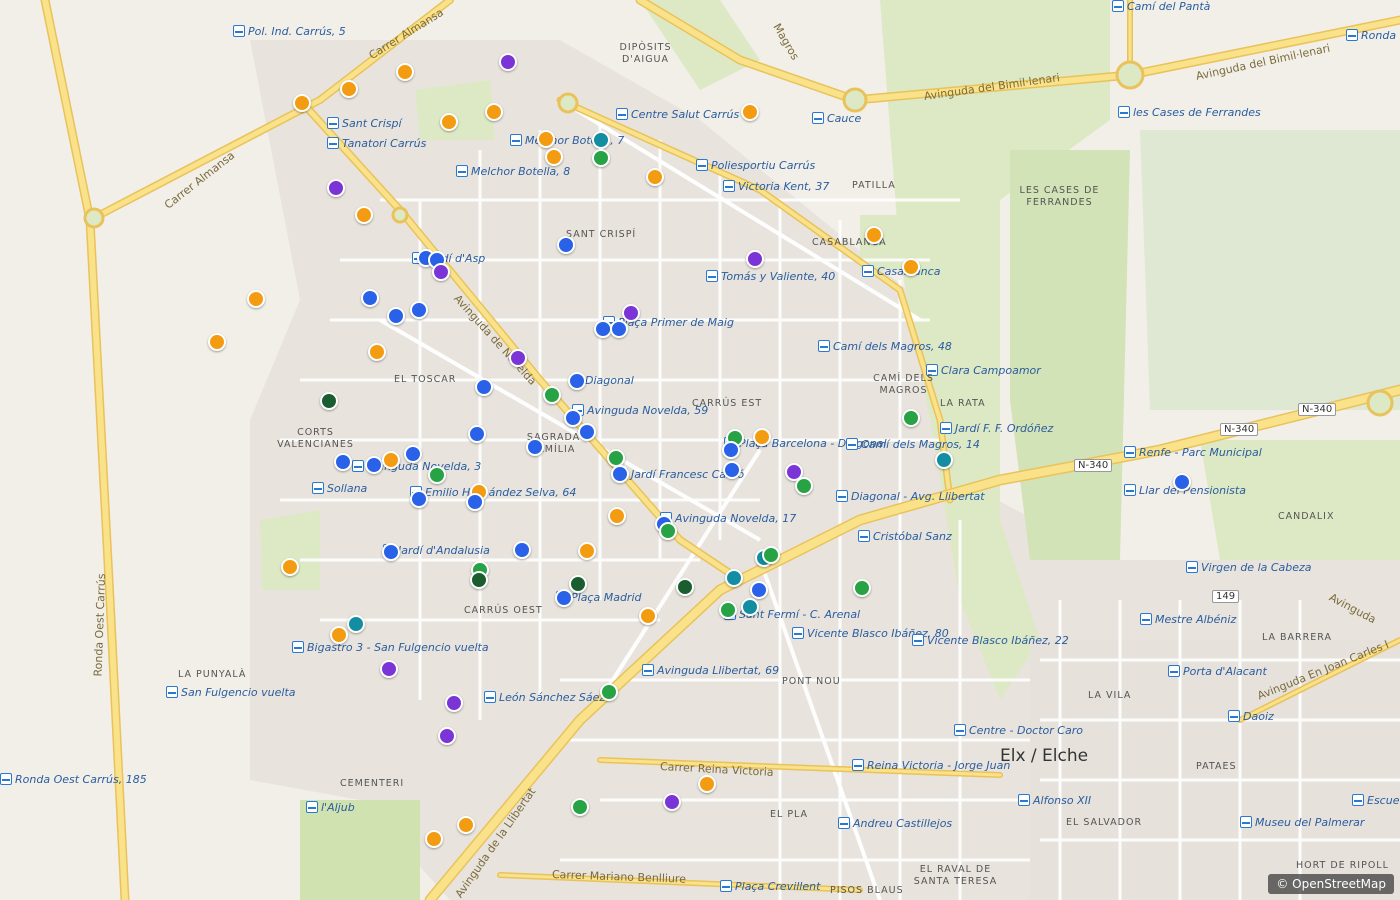 This screenshot has height=900, width=1400. Describe the element at coordinates (1251, 716) in the screenshot. I see `bus-stop-label: Daoiz` at that location.